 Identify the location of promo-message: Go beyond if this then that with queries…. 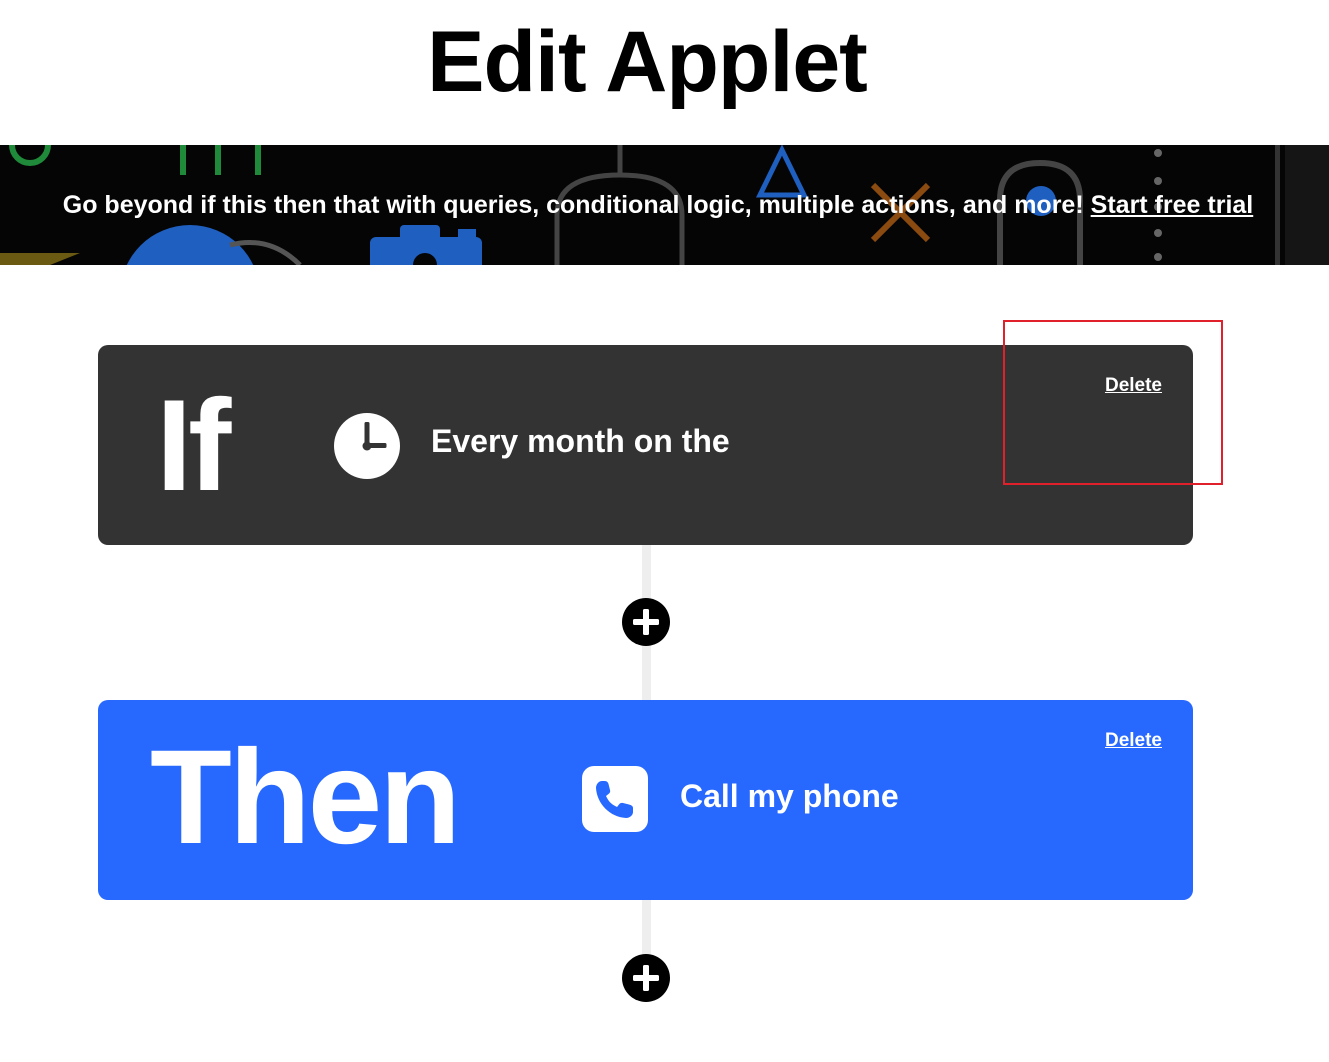
(658, 205).